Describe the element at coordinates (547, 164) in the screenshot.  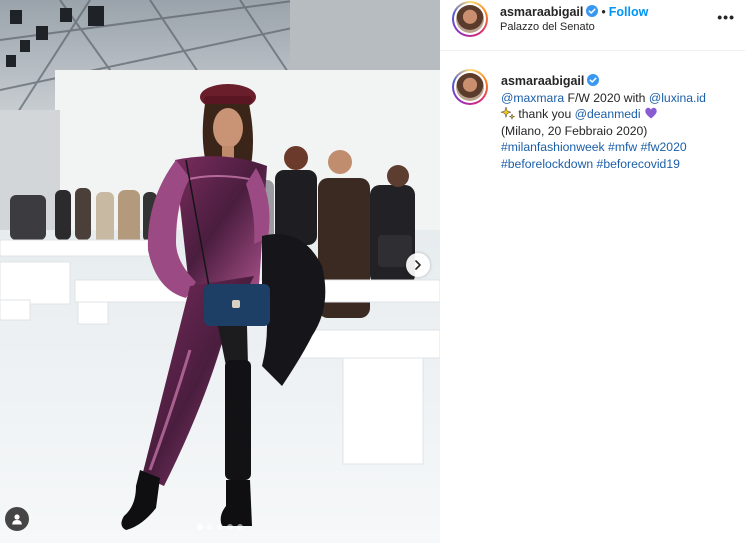
I see `hashtag-link: #beforelockdown` at that location.